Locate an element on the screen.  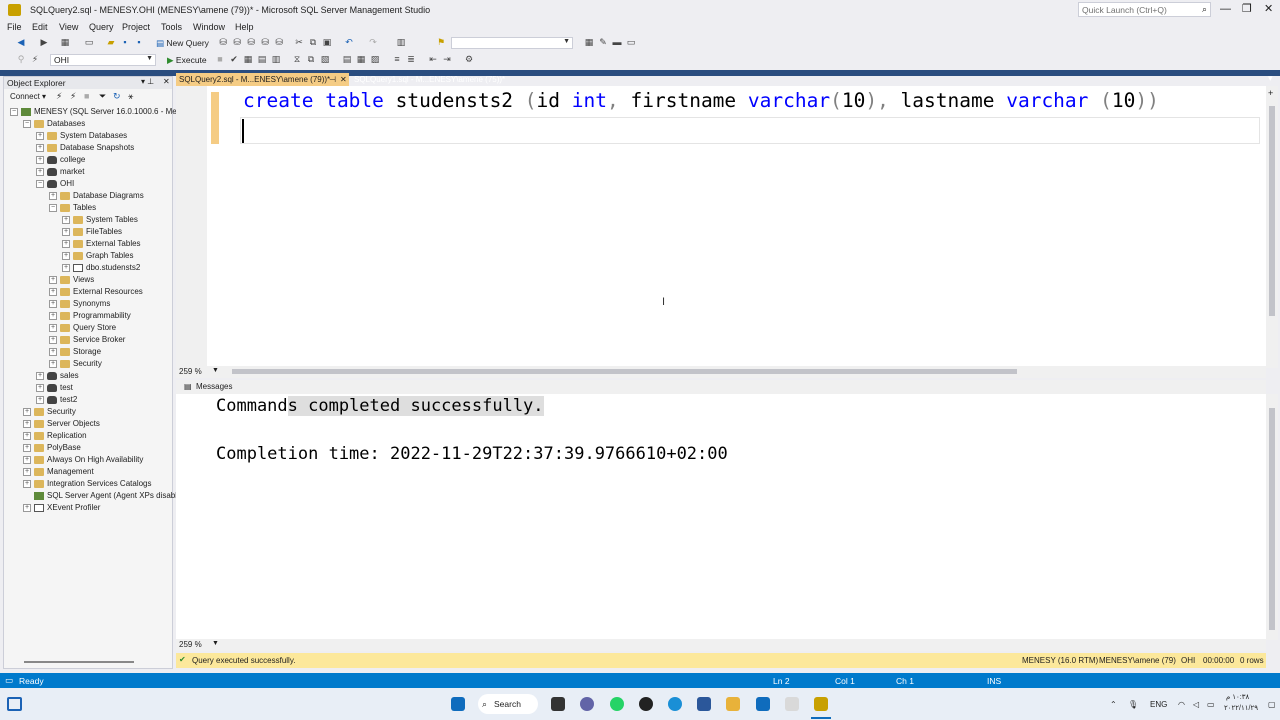
activity-monitor-icon: ⚹ is located at coordinates (130, 96).